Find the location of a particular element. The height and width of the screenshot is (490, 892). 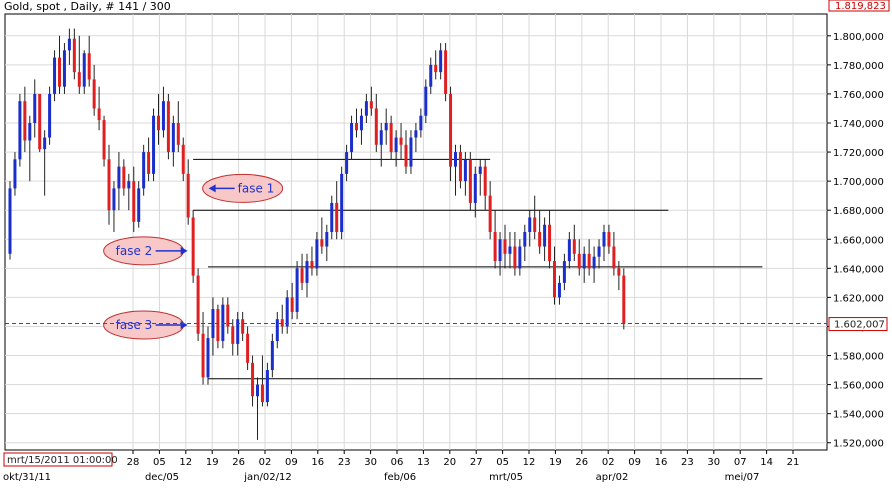

chart-title: Gold, spot , Daily, # 141 / 300 is located at coordinates (87, 6).